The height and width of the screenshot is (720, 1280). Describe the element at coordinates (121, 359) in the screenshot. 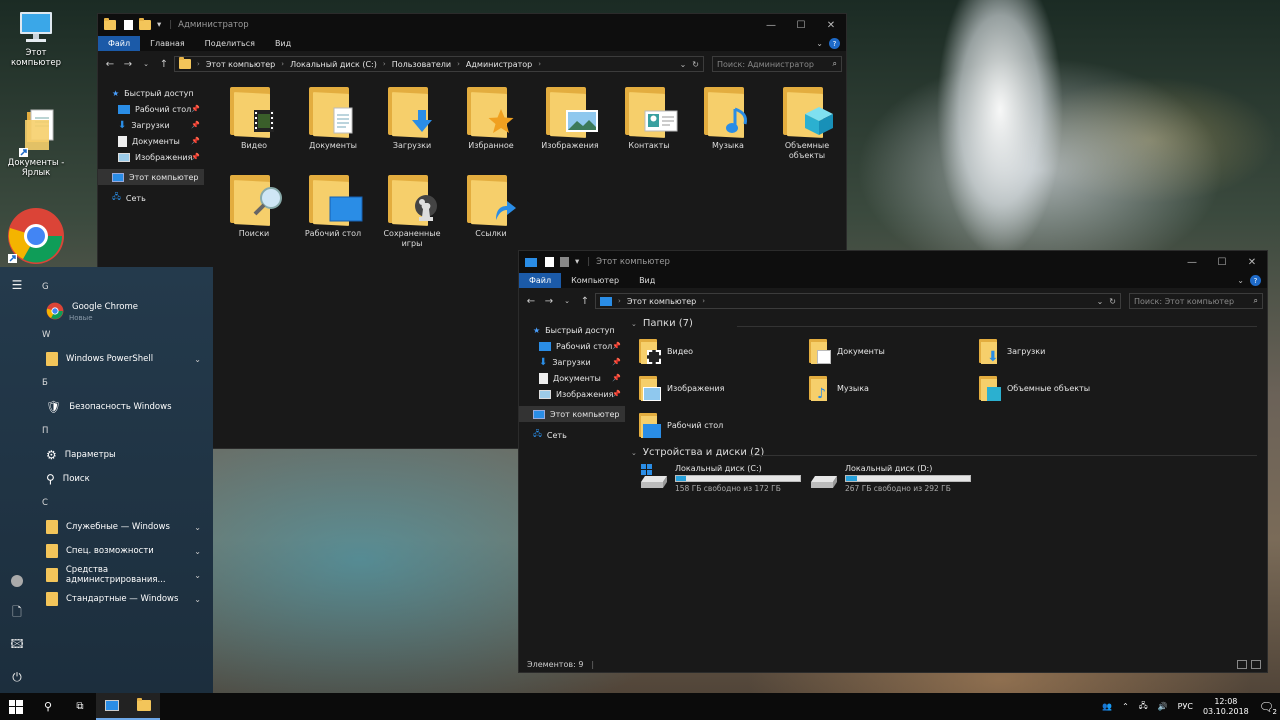

I see `app-windows-powershell: Windows PowerShell ⌄` at that location.